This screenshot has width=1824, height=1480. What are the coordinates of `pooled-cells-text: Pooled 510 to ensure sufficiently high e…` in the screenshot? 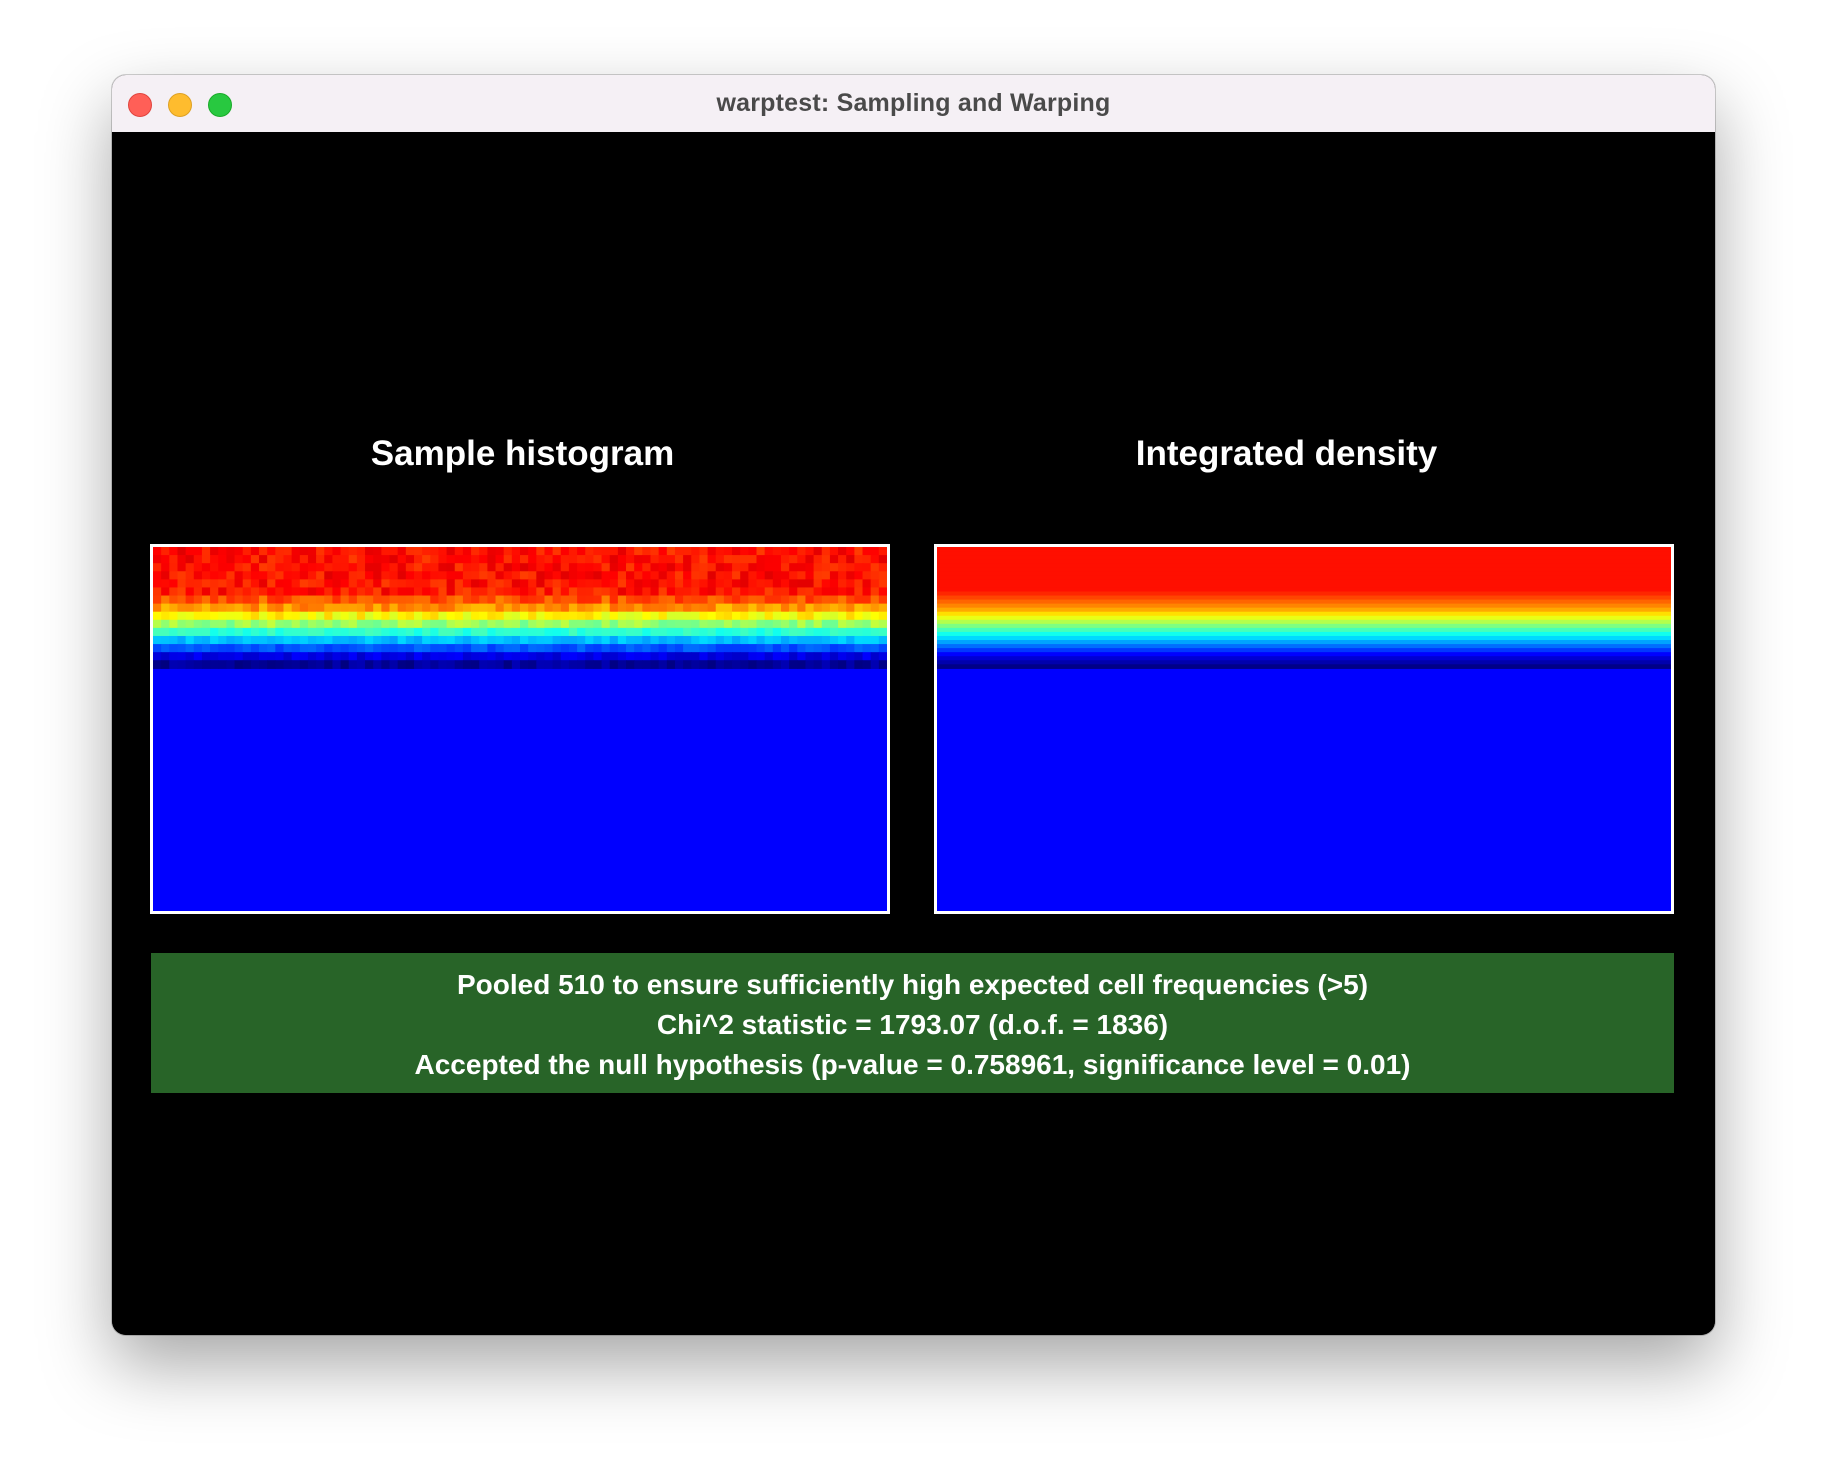 It's located at (912, 984).